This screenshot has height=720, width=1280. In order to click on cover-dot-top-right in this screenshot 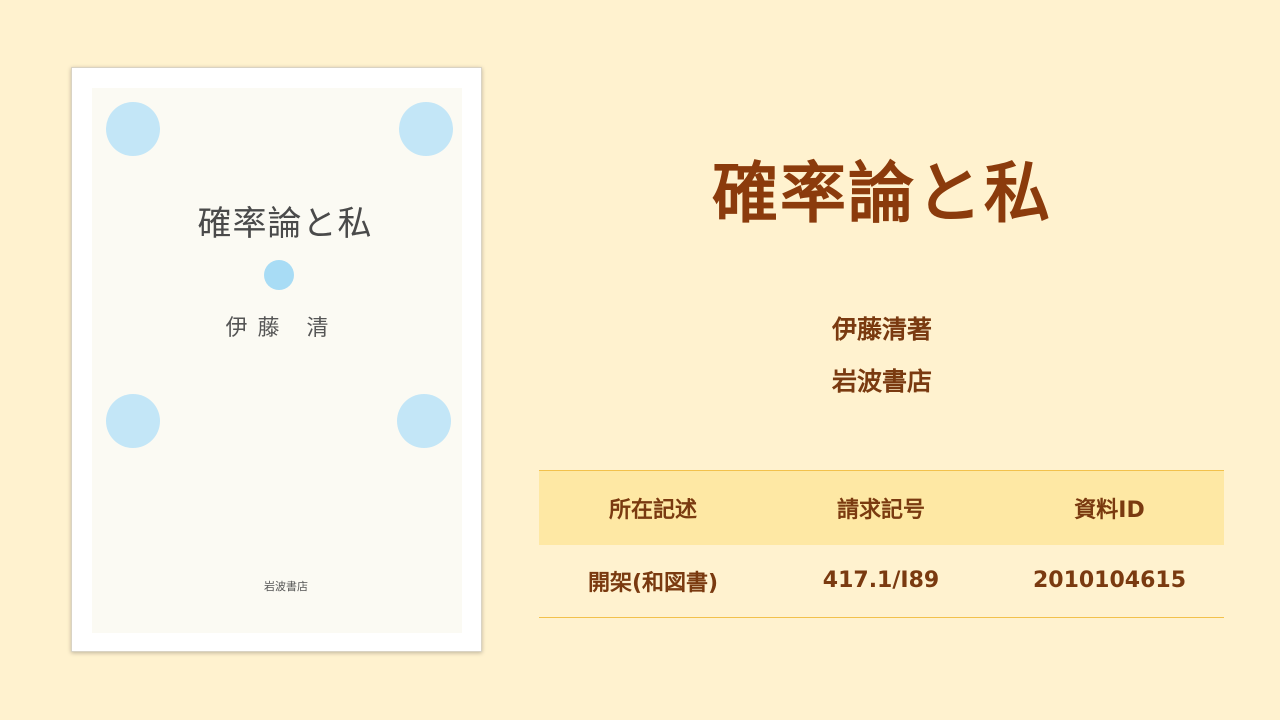, I will do `click(426, 129)`.